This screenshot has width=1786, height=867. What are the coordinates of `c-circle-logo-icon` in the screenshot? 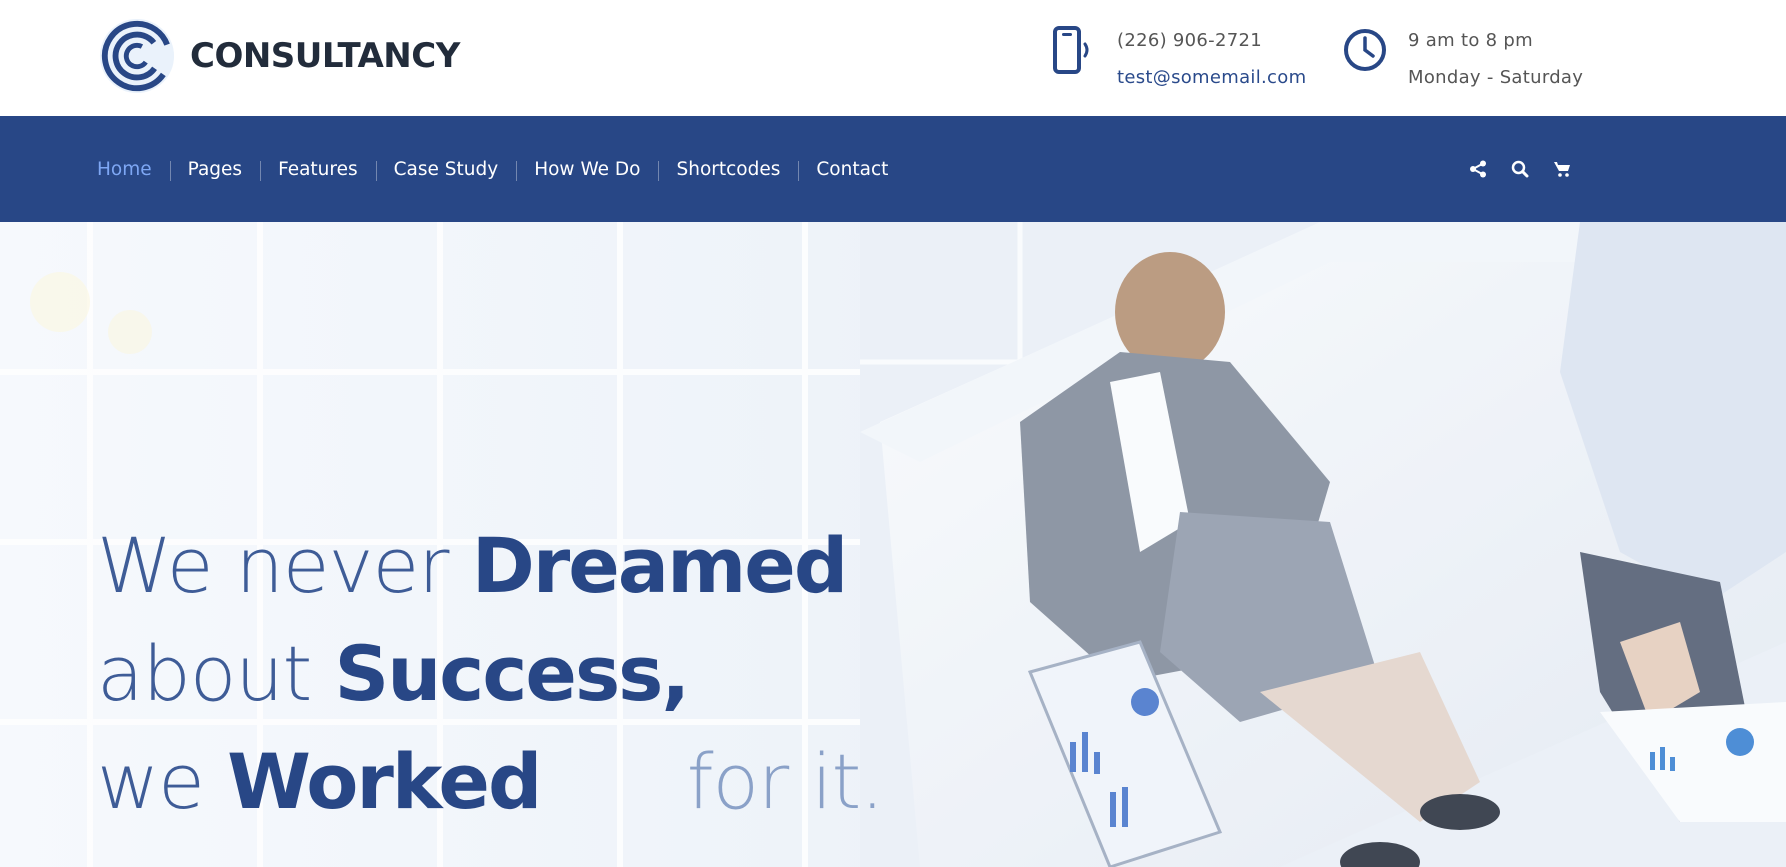 It's located at (137, 56).